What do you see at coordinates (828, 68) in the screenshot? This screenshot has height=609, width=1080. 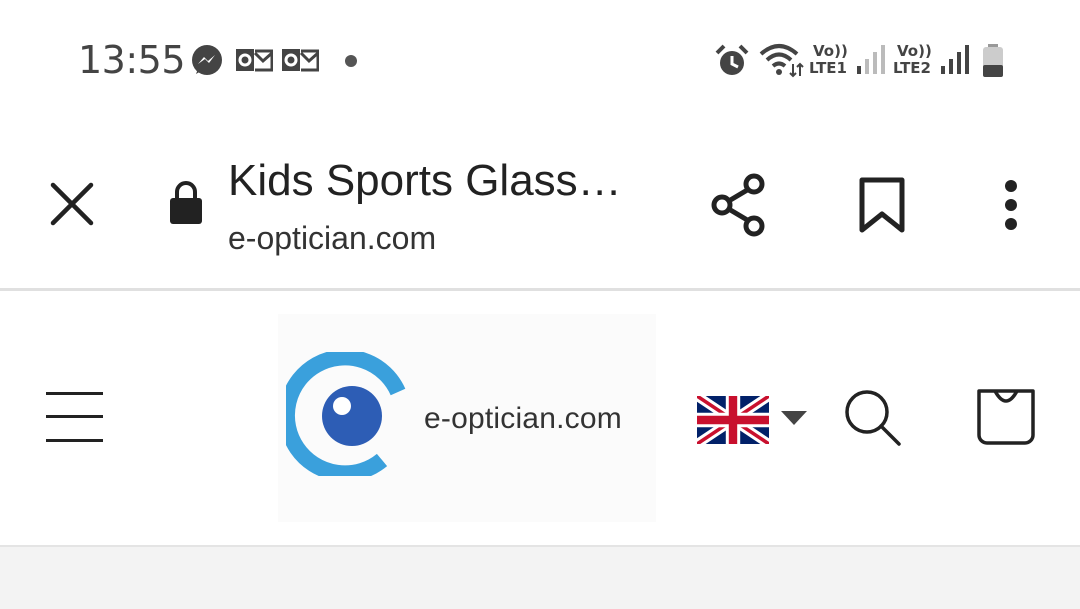 I see `sim1-lte-label: LTE1` at bounding box center [828, 68].